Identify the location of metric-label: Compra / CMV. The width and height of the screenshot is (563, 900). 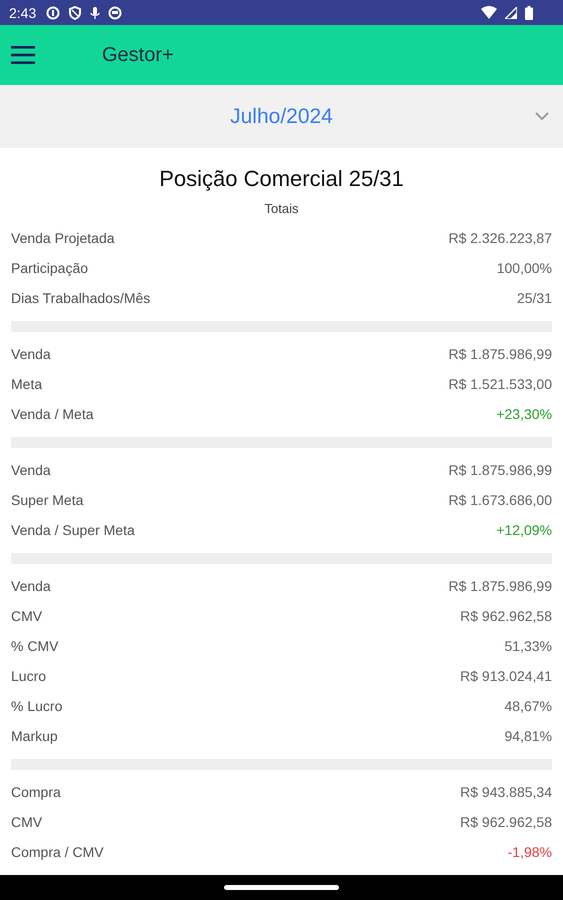
(57, 852).